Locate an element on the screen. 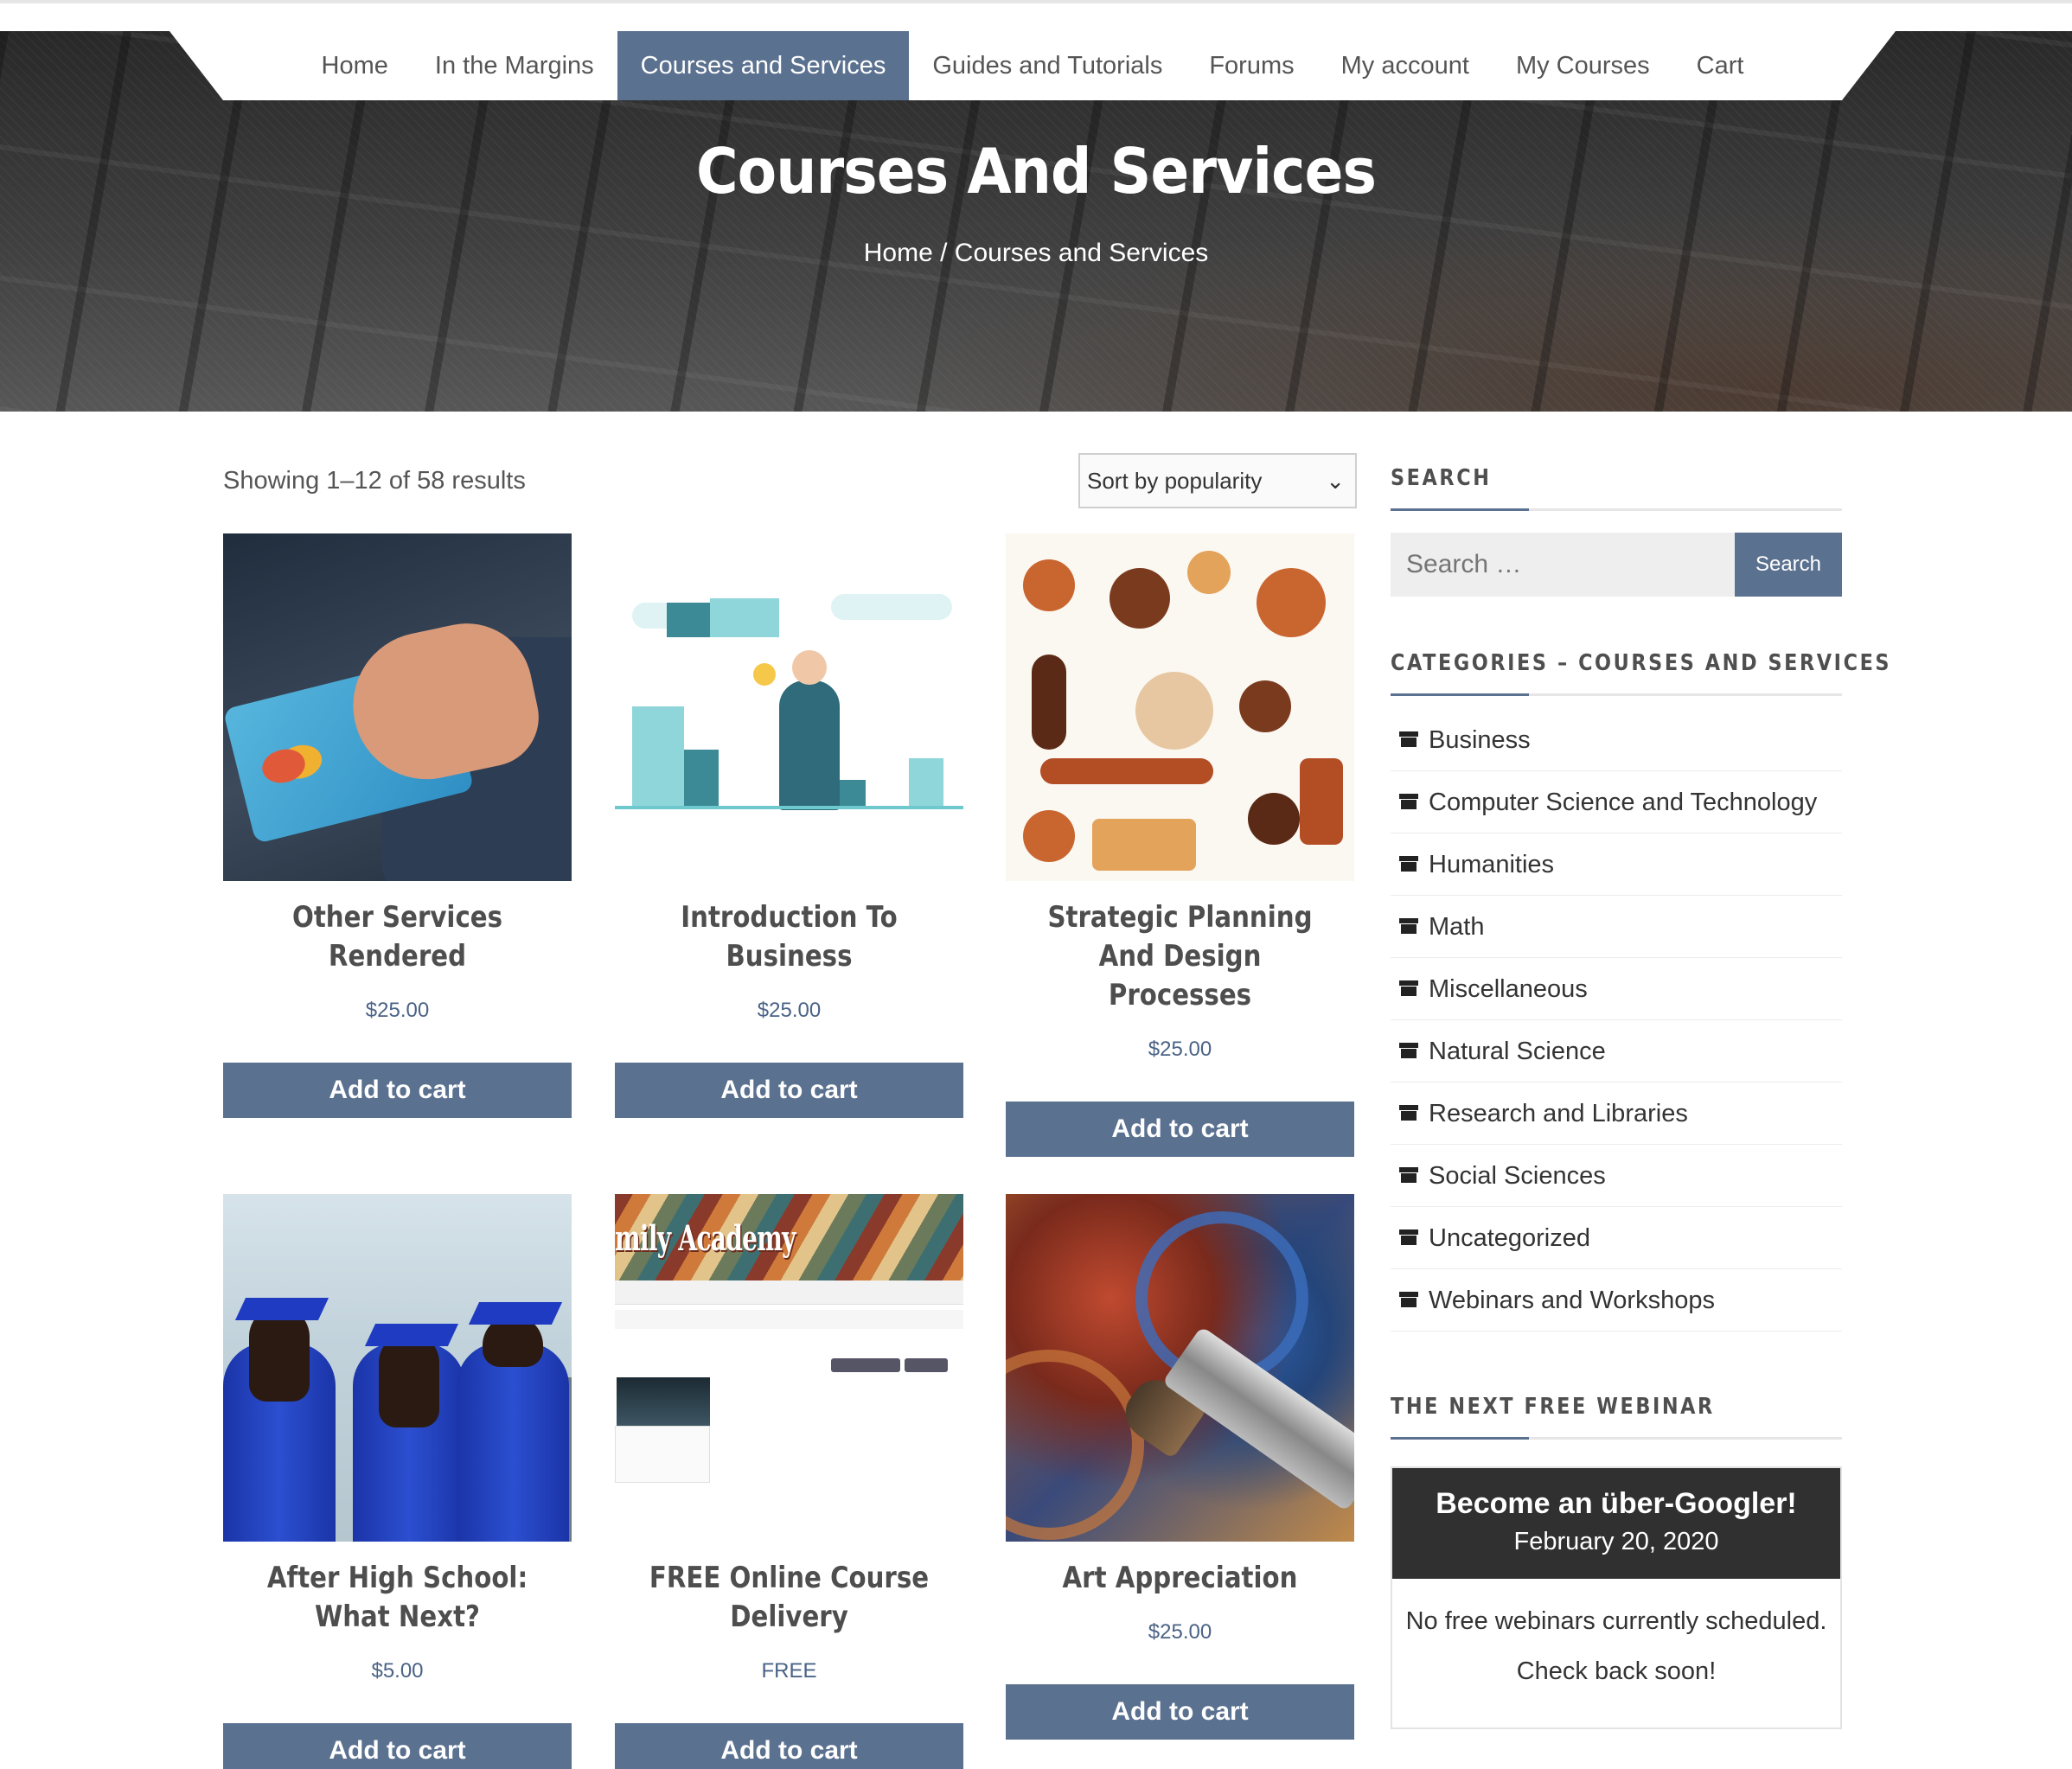 This screenshot has width=2072, height=1769. lightbulb-icon is located at coordinates (764, 674).